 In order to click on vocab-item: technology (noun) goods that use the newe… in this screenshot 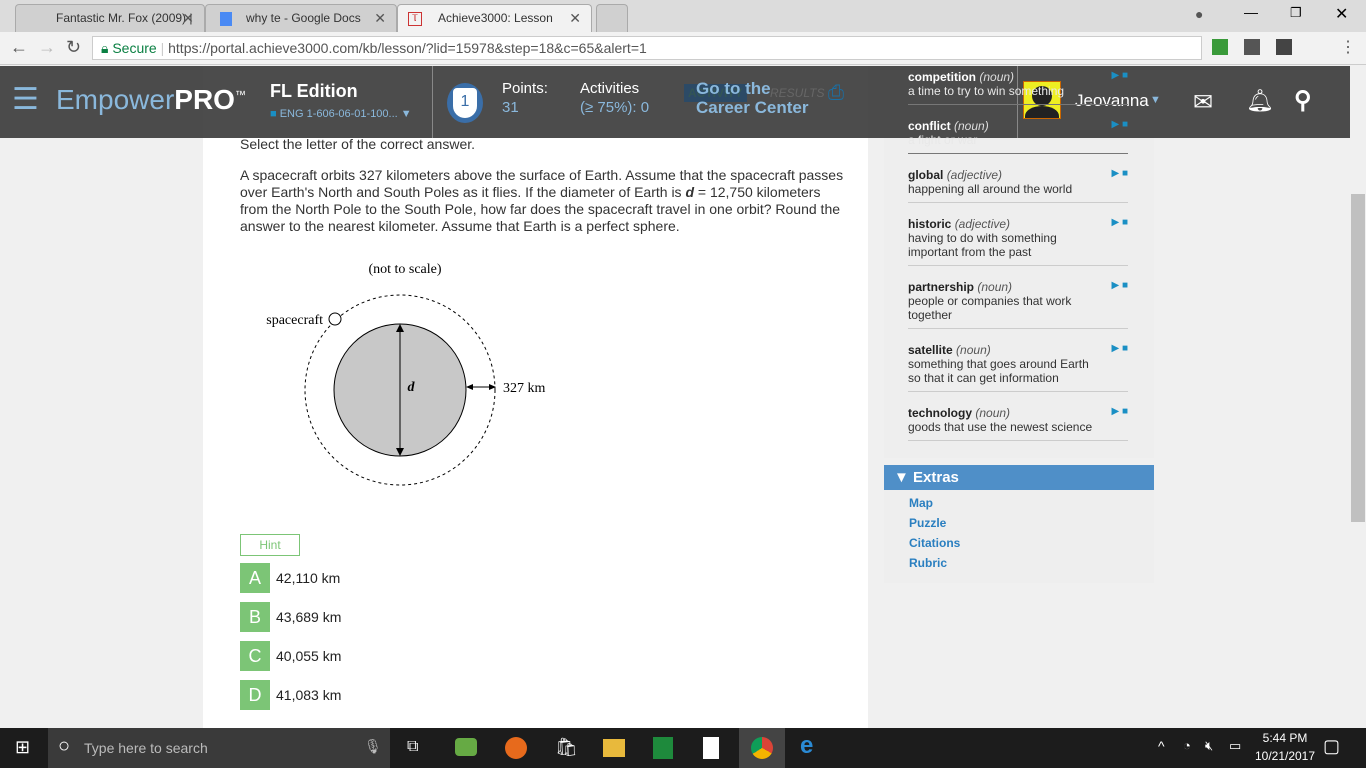, I will do `click(1018, 423)`.